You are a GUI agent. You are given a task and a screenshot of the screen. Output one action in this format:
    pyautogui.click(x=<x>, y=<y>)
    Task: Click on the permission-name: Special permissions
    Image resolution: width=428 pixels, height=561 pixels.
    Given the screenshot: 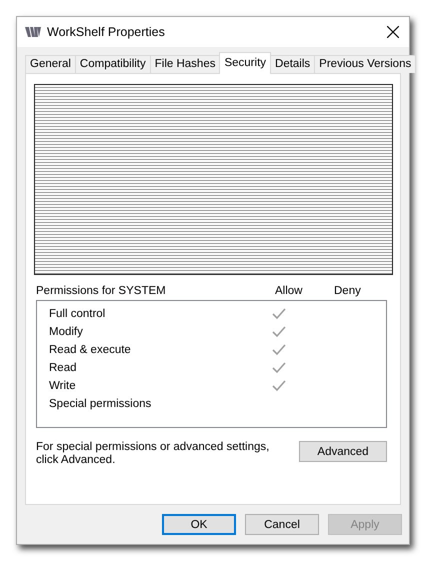 What is the action you would take?
    pyautogui.click(x=100, y=404)
    